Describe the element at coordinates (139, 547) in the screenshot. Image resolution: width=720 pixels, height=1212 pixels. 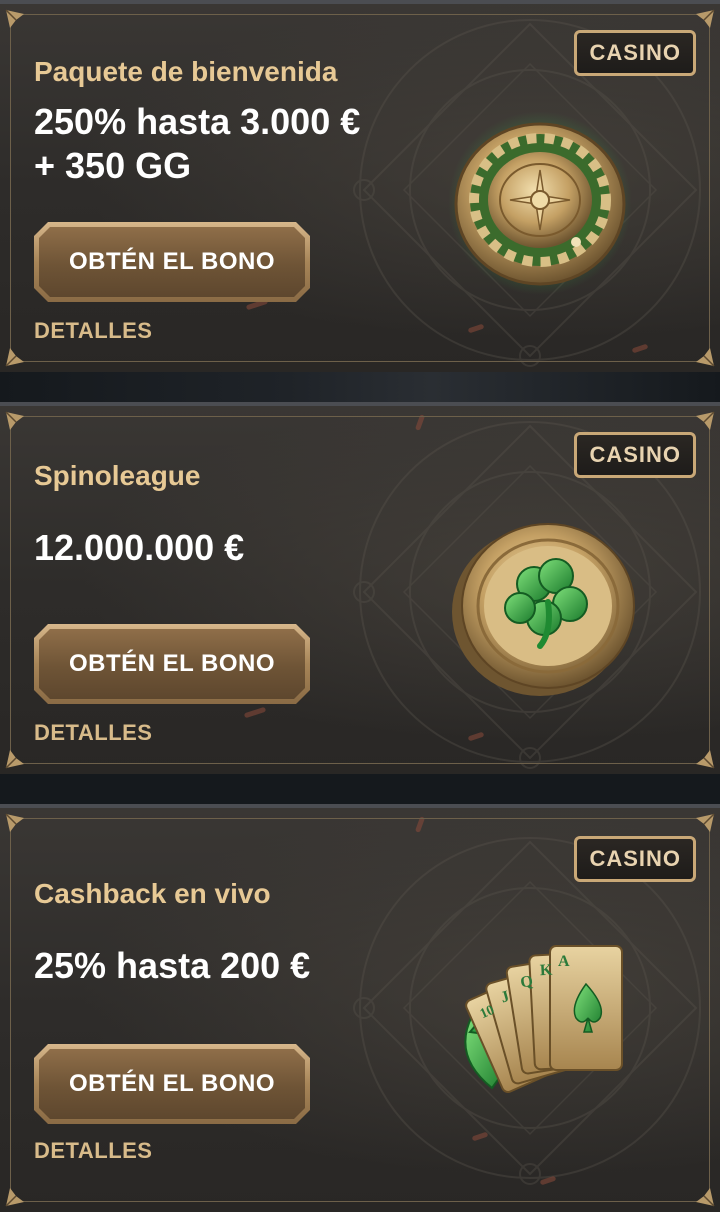
I see `promo-offer-line1: 12.000.000 €` at that location.